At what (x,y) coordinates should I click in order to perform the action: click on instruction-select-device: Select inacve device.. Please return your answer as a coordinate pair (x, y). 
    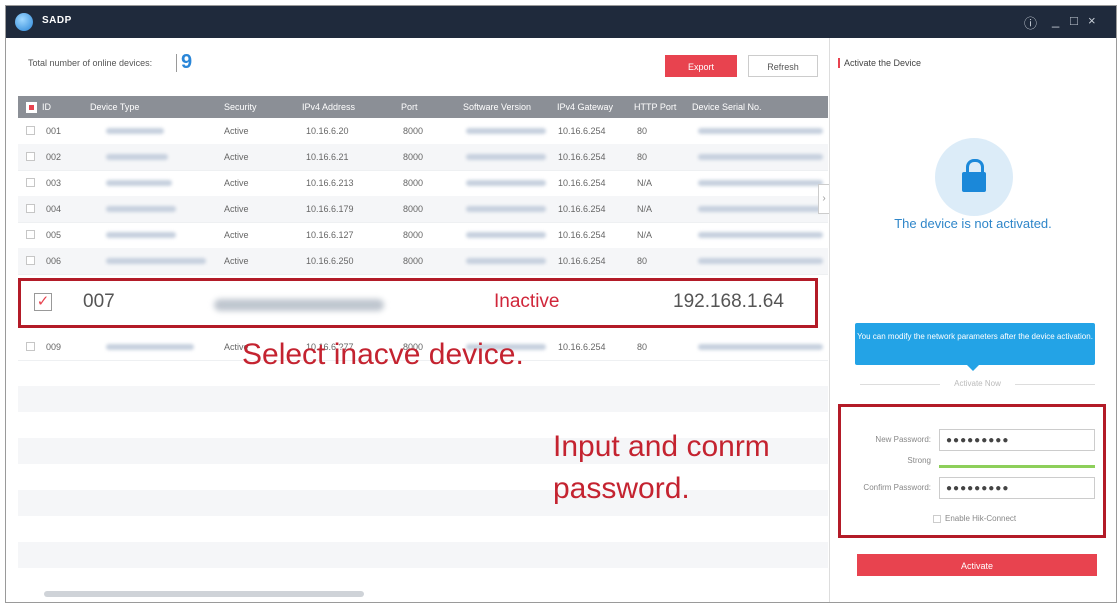
    Looking at the image, I should click on (383, 354).